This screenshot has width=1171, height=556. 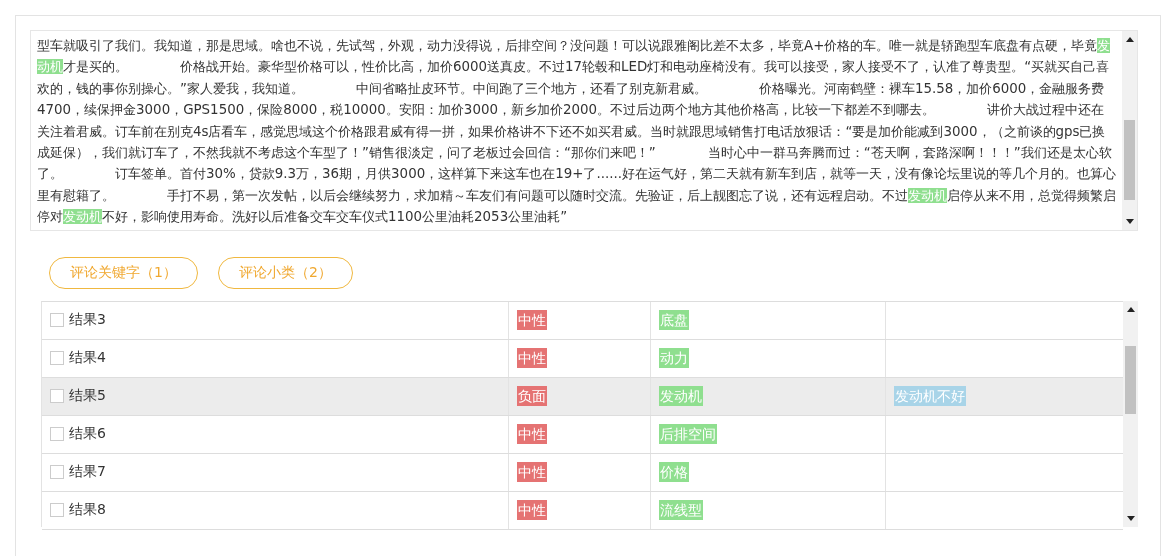 I want to click on keyword-tag: 发动机, so click(x=681, y=396).